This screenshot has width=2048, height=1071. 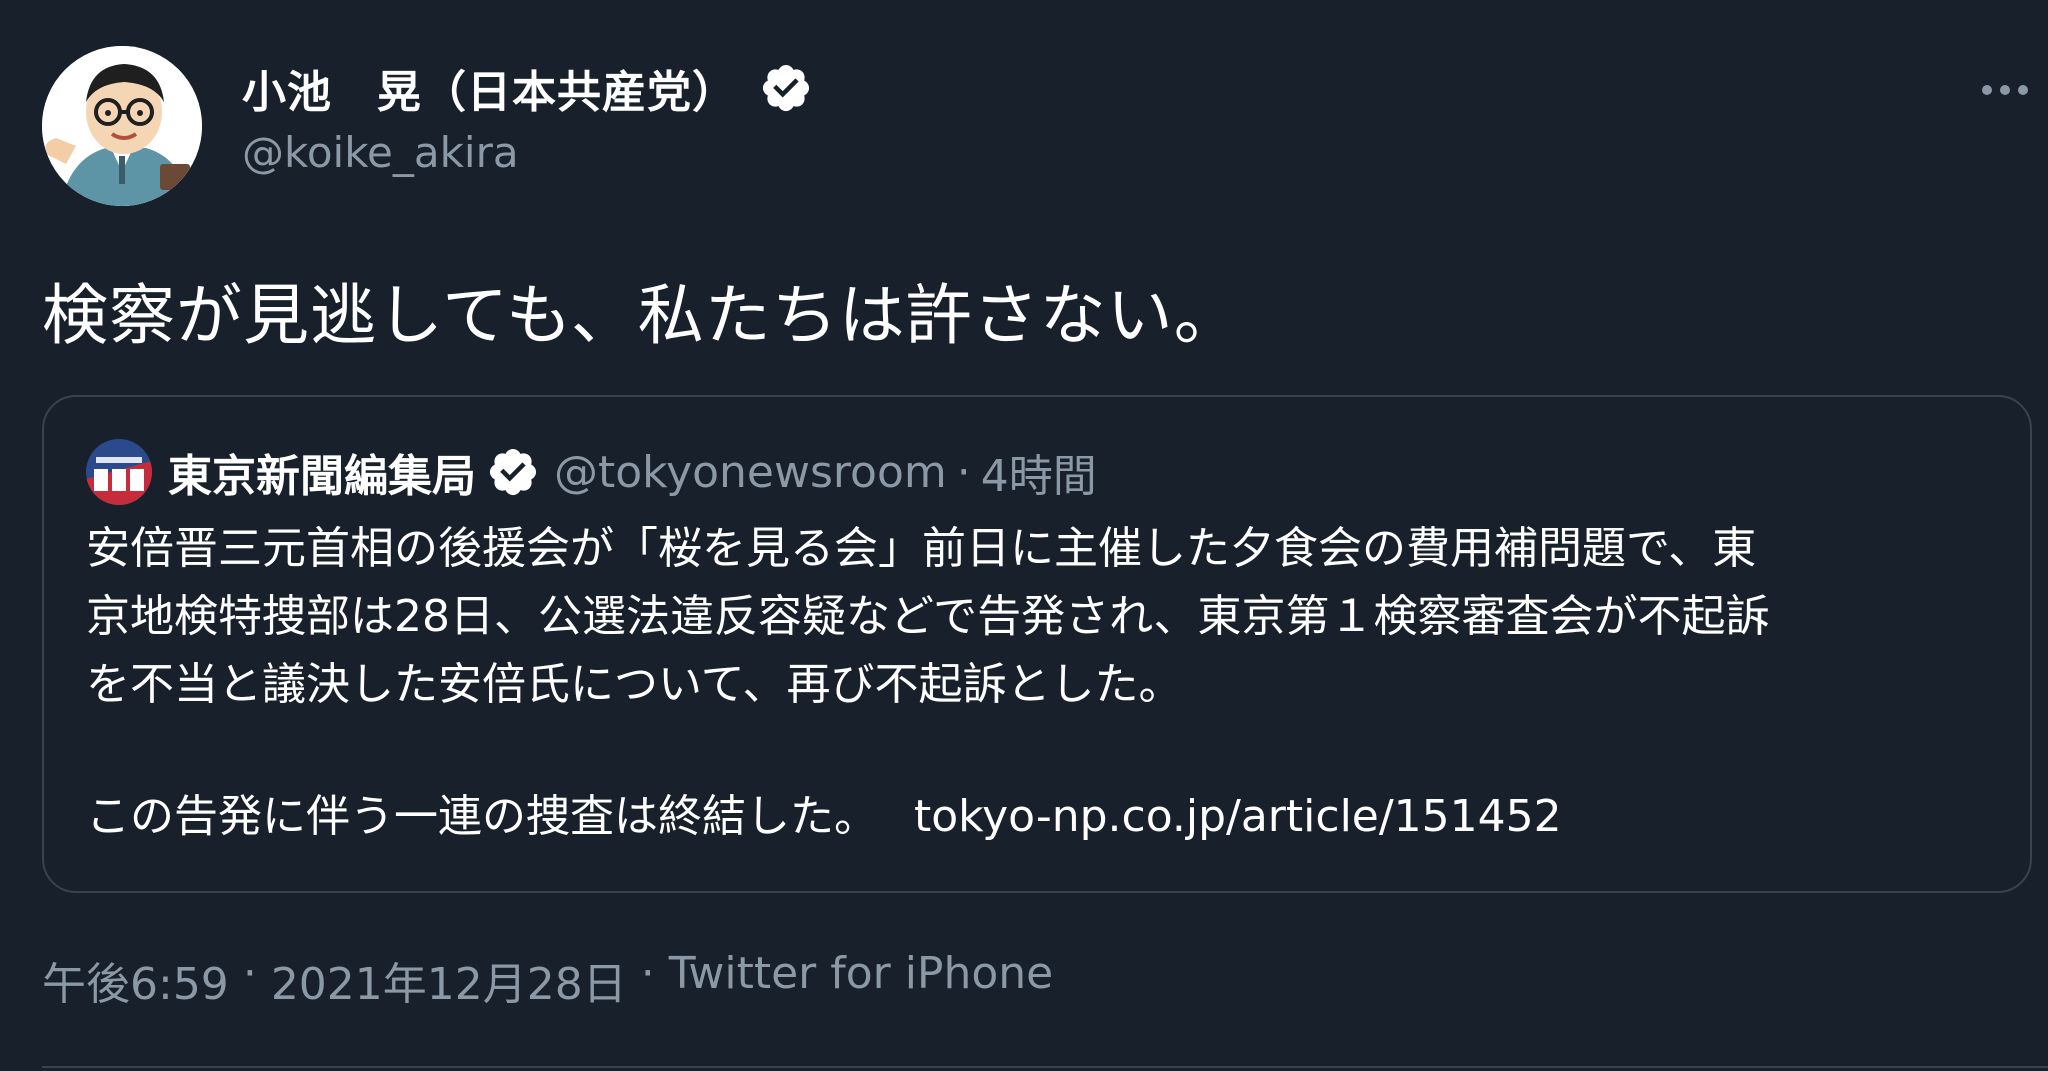 I want to click on quoted-body-line: を不当と議決した安倍氏について、再び不起訴とした。, so click(x=634, y=684).